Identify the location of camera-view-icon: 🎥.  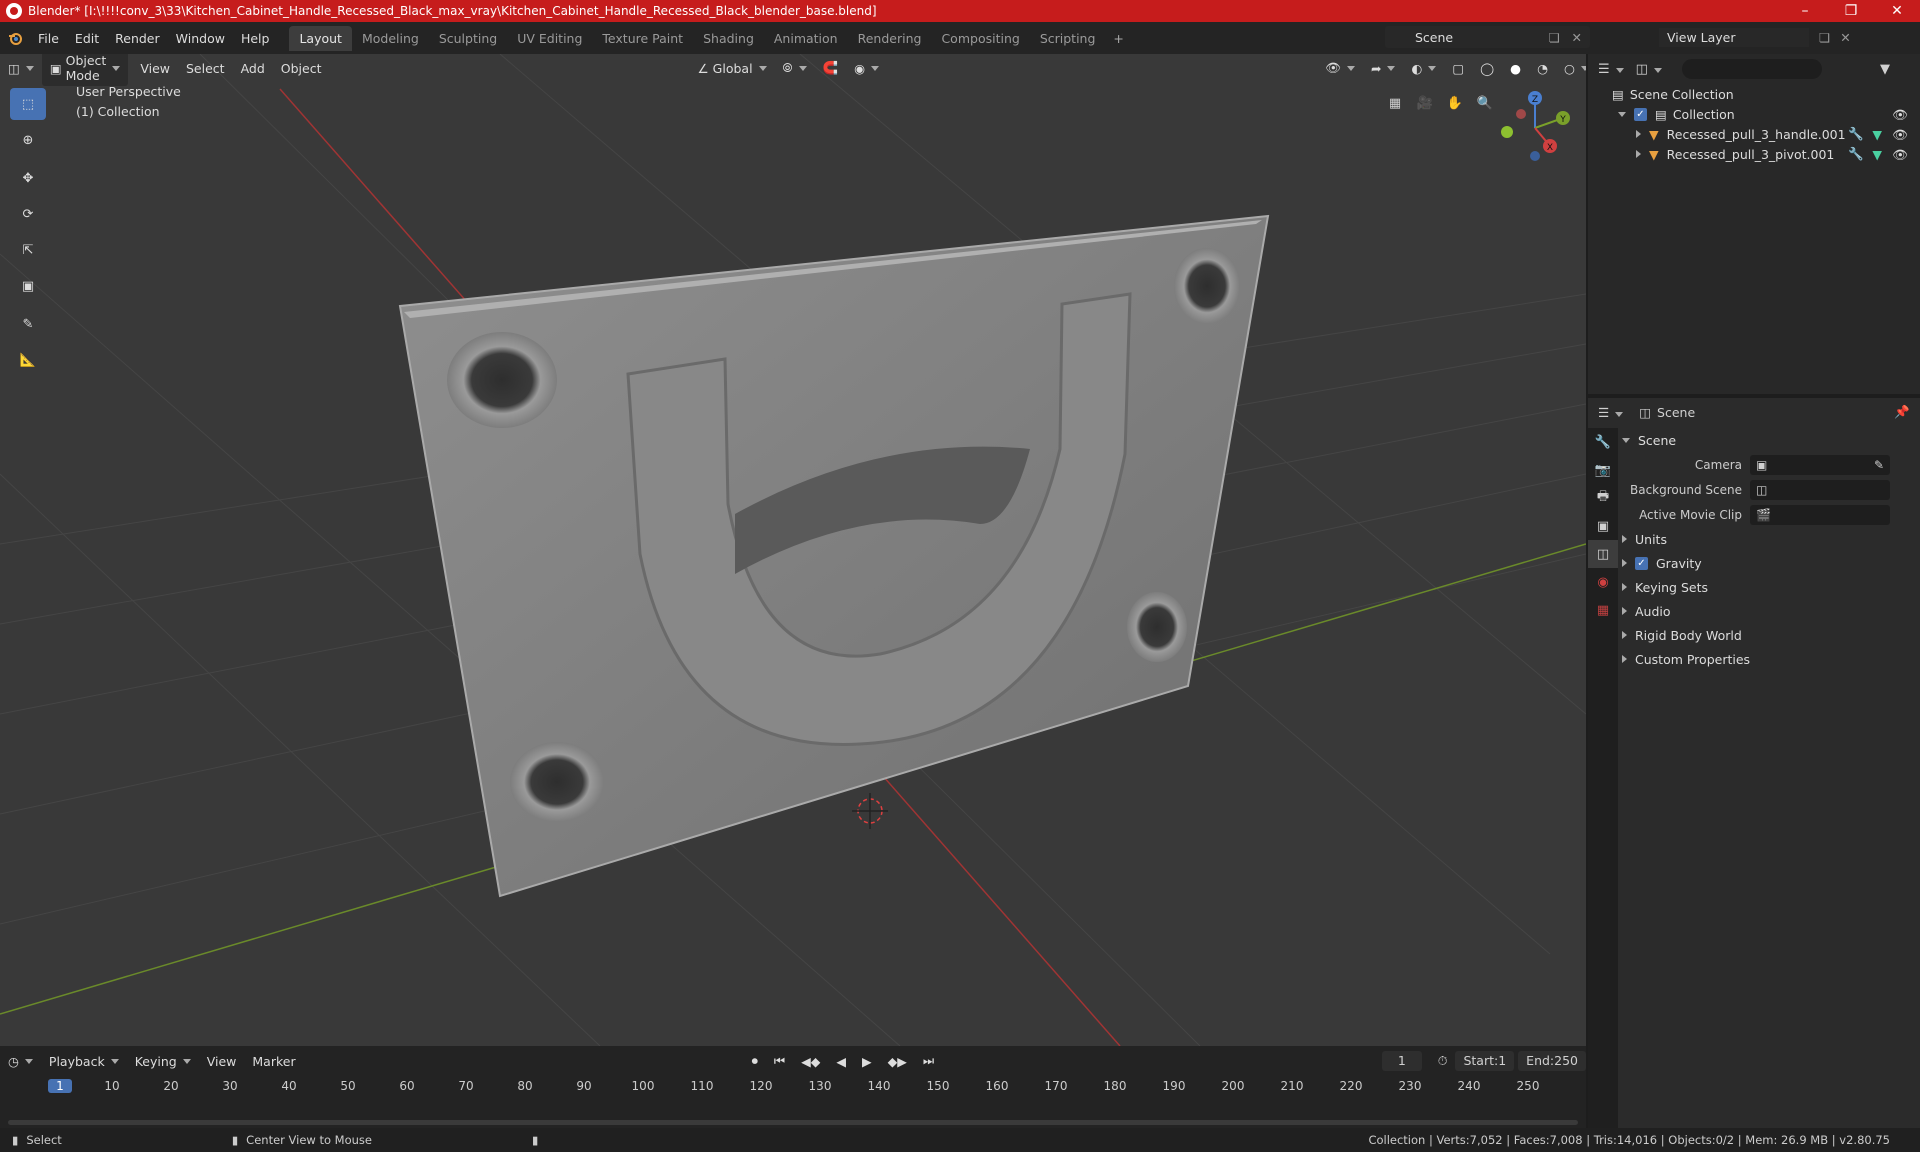
(1425, 103).